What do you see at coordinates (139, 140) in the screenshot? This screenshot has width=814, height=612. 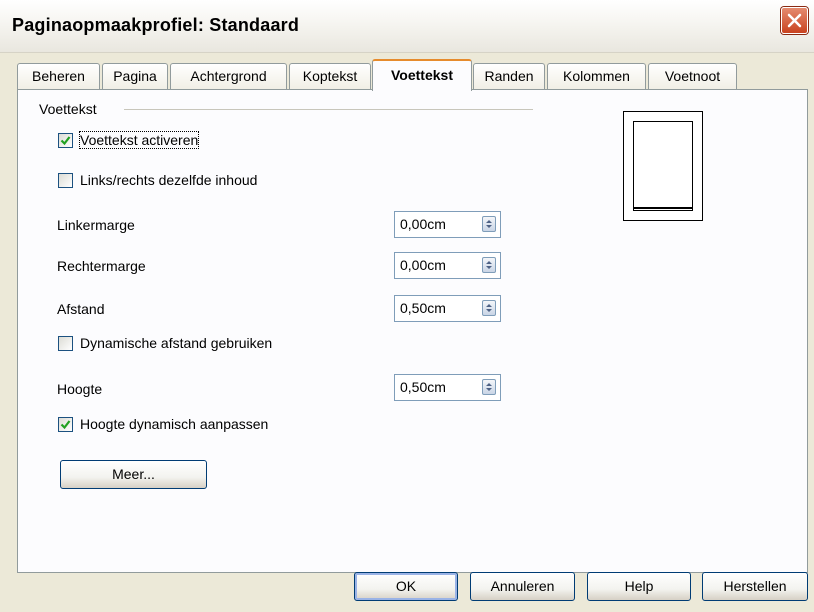 I see `activate-footer-label: Voettekst activeren` at bounding box center [139, 140].